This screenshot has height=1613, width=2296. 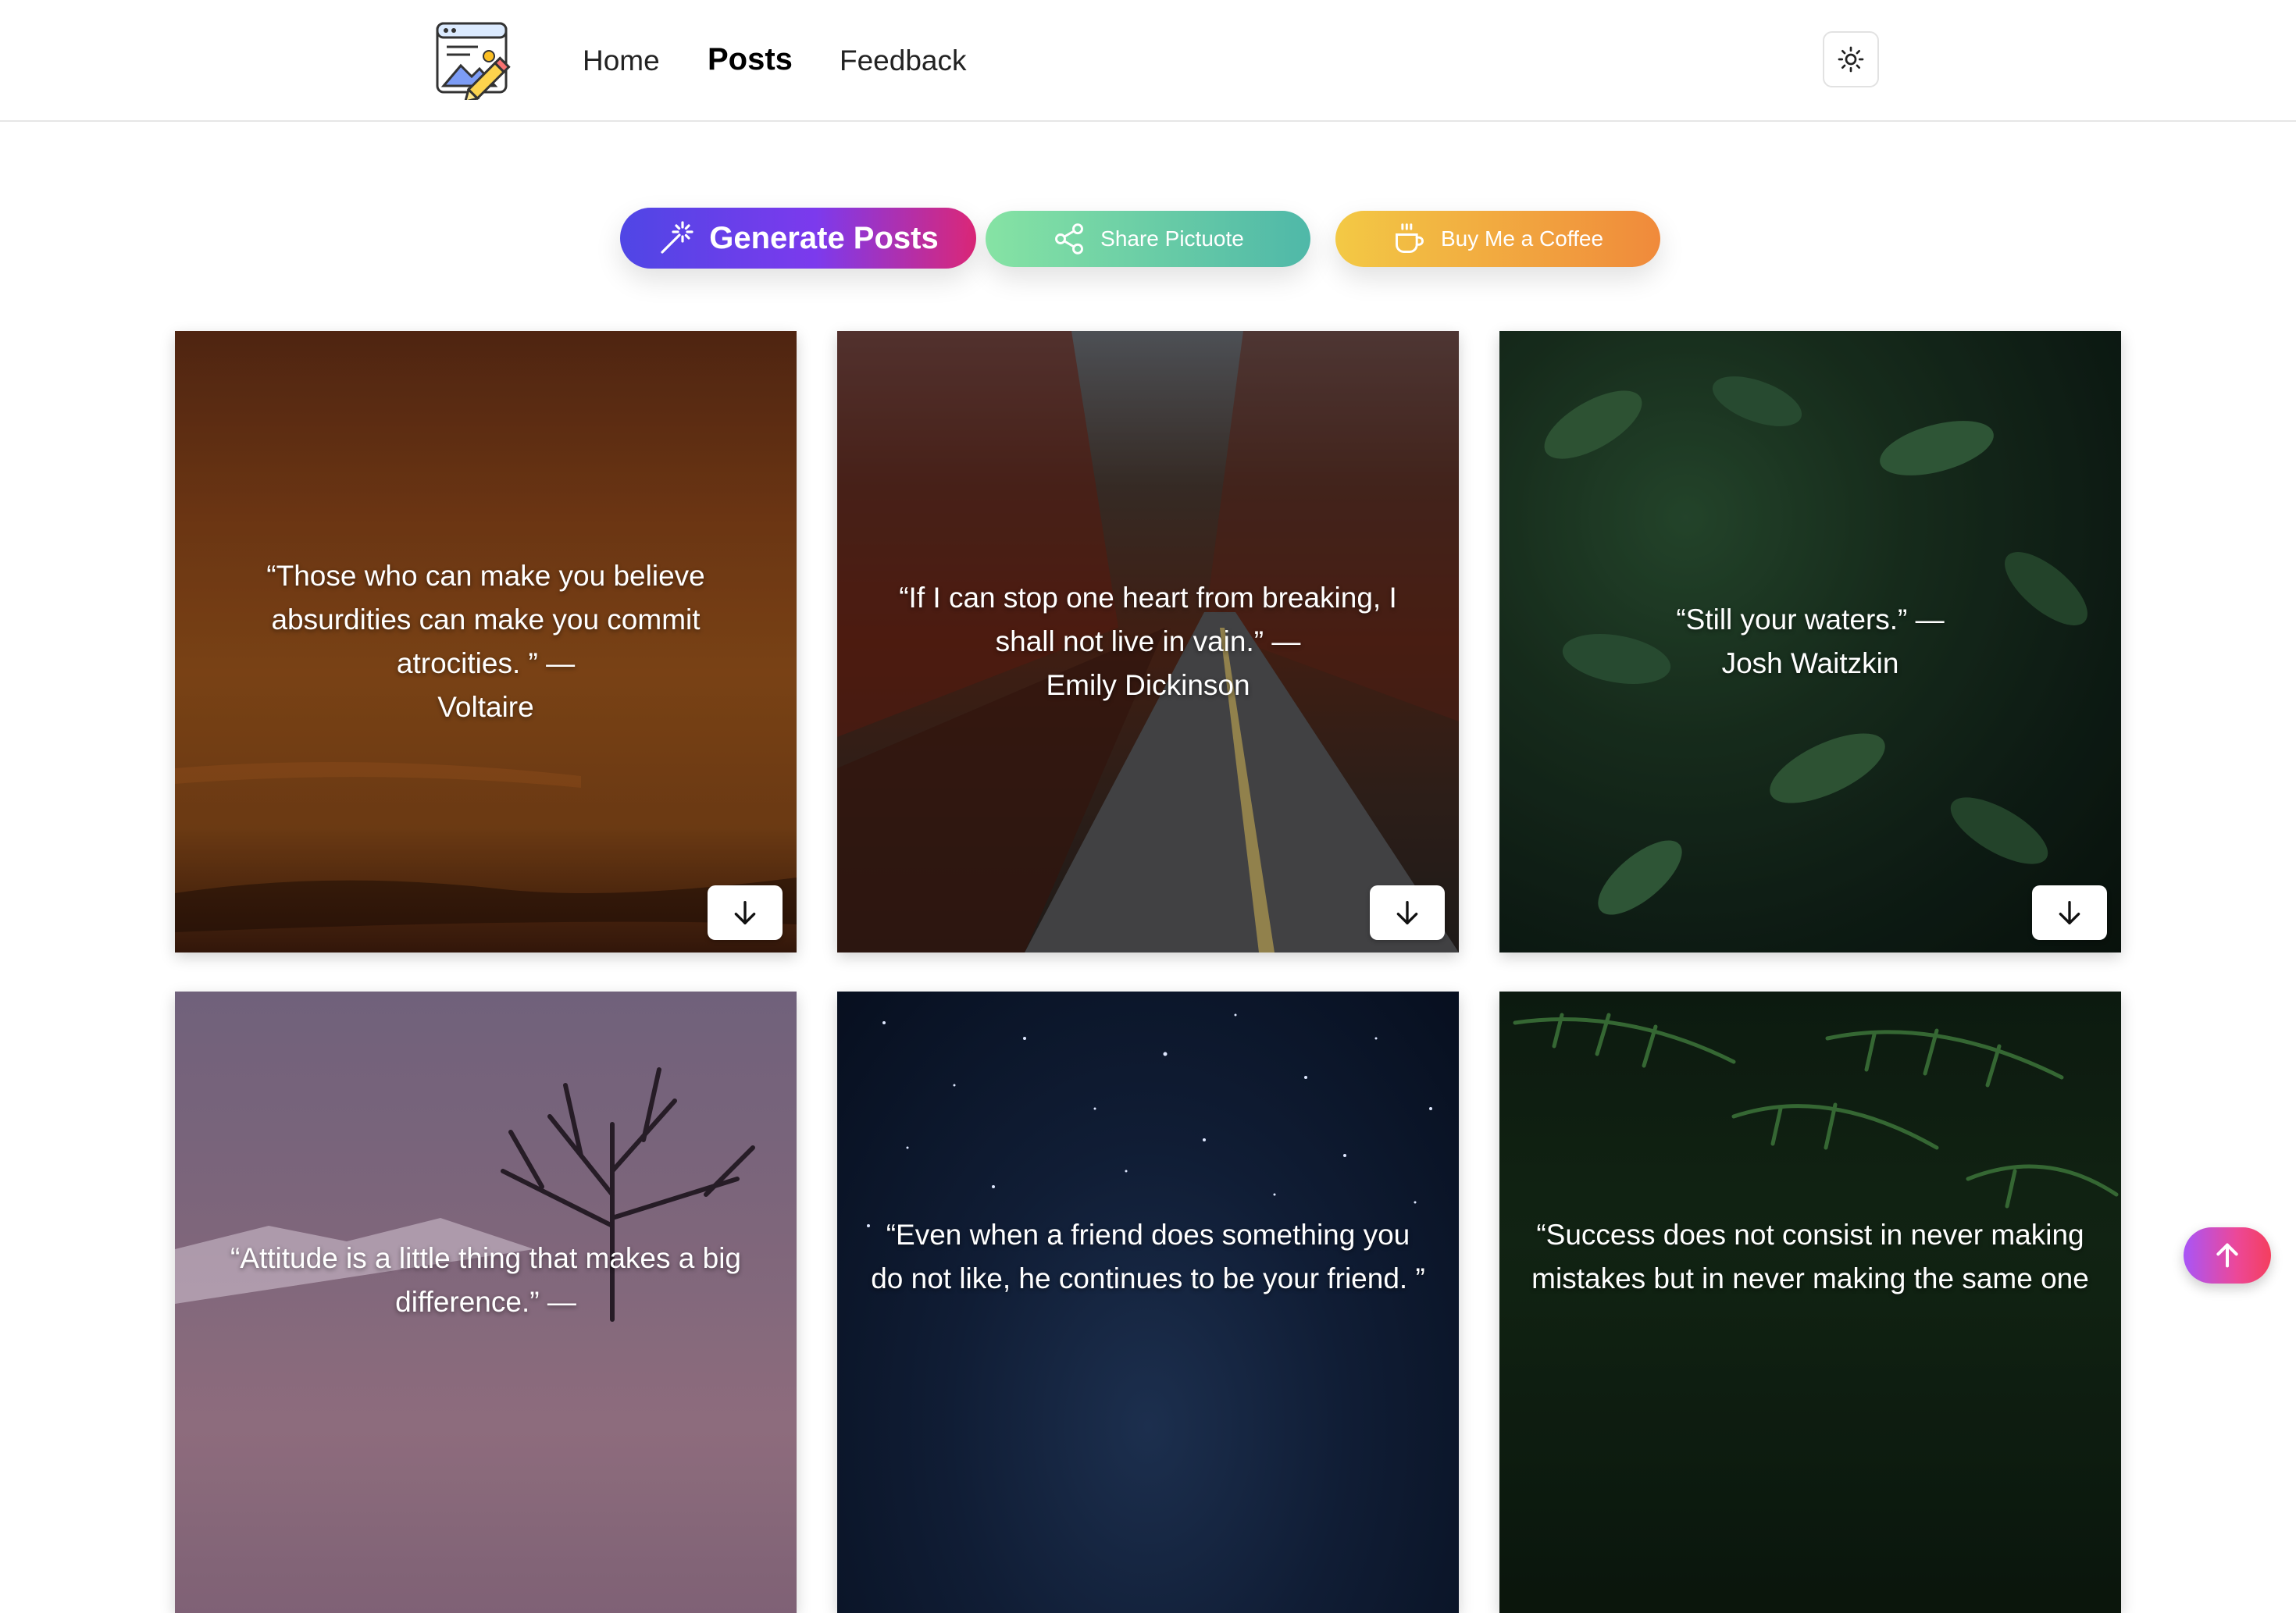 What do you see at coordinates (1522, 239) in the screenshot?
I see `buy-me-a-coffee-label: Buy Me a Coffee` at bounding box center [1522, 239].